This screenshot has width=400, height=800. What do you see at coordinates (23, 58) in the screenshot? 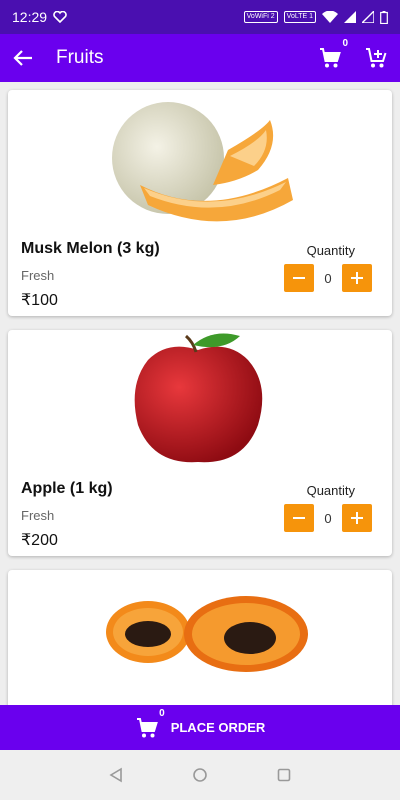
I see `back-arrow-icon` at bounding box center [23, 58].